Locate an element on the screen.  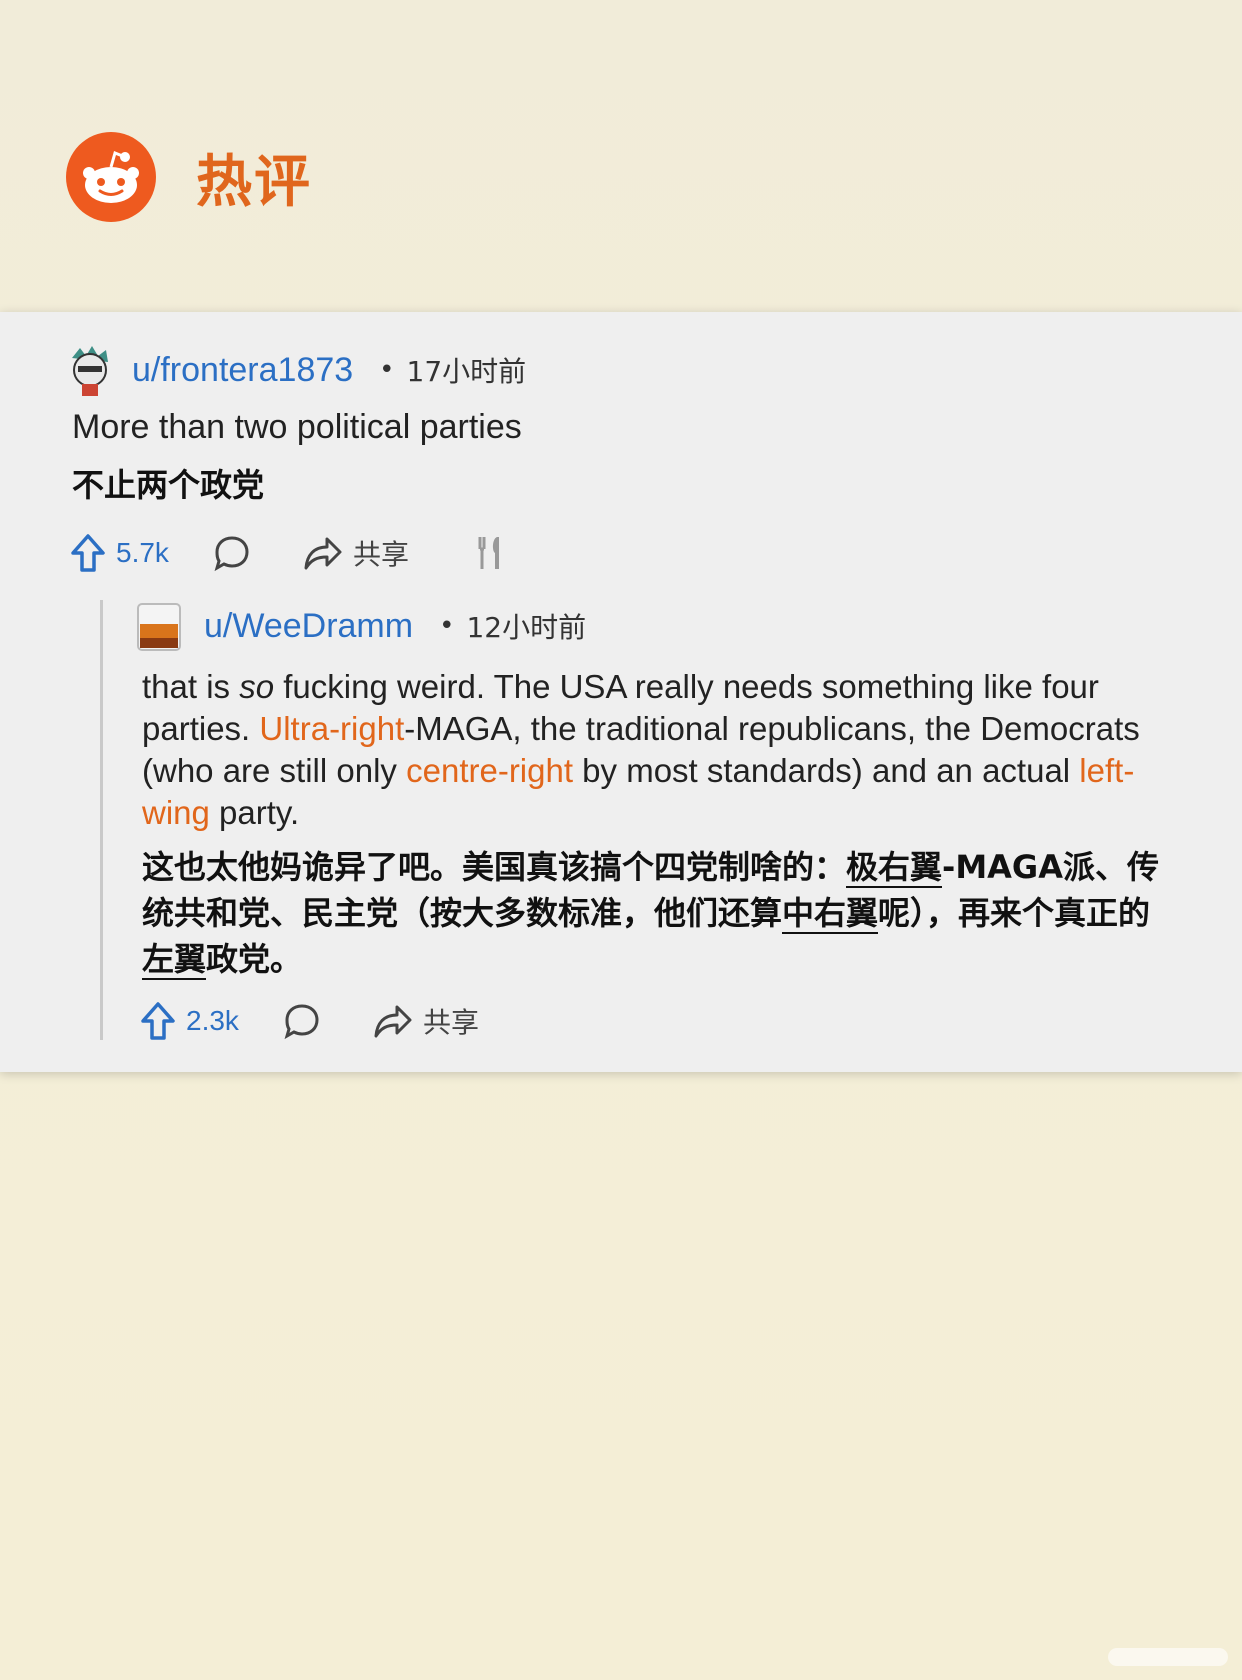
award-button is located at coordinates (490, 553).